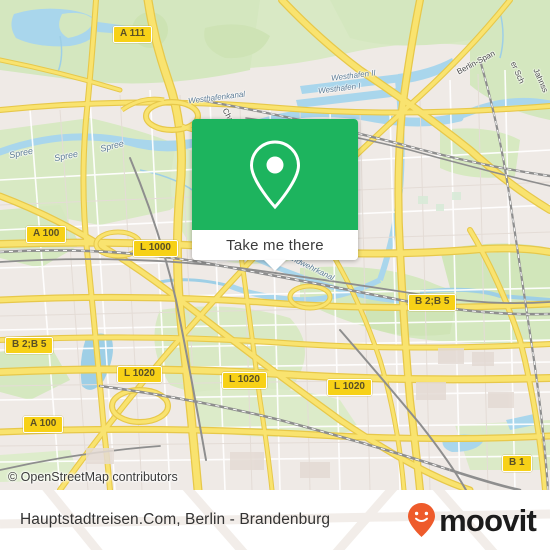 This screenshot has height=550, width=550. I want to click on location-callout-card: Take me there, so click(275, 195).